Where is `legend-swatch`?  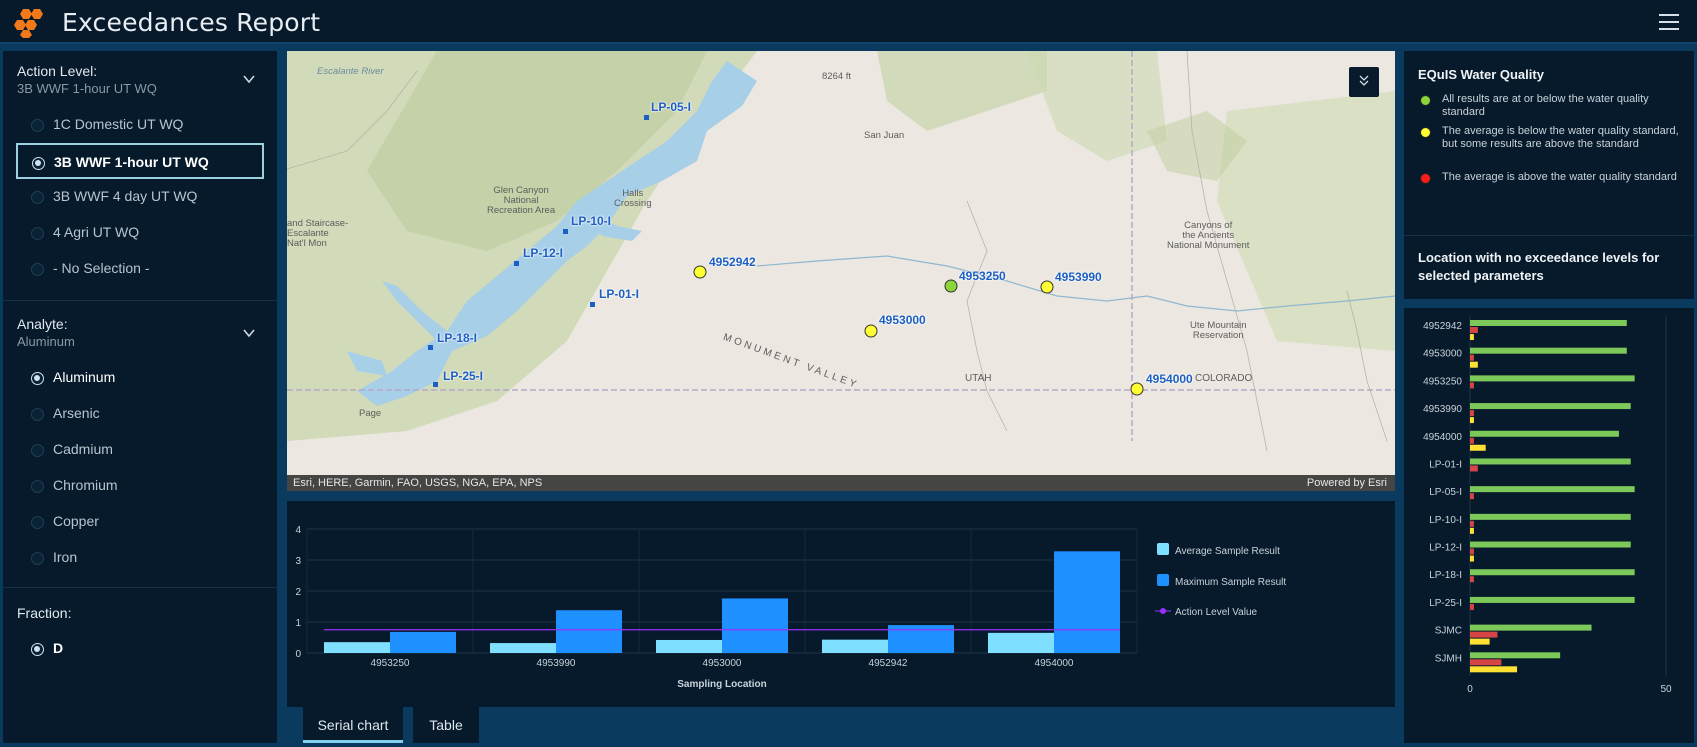
legend-swatch is located at coordinates (1163, 580).